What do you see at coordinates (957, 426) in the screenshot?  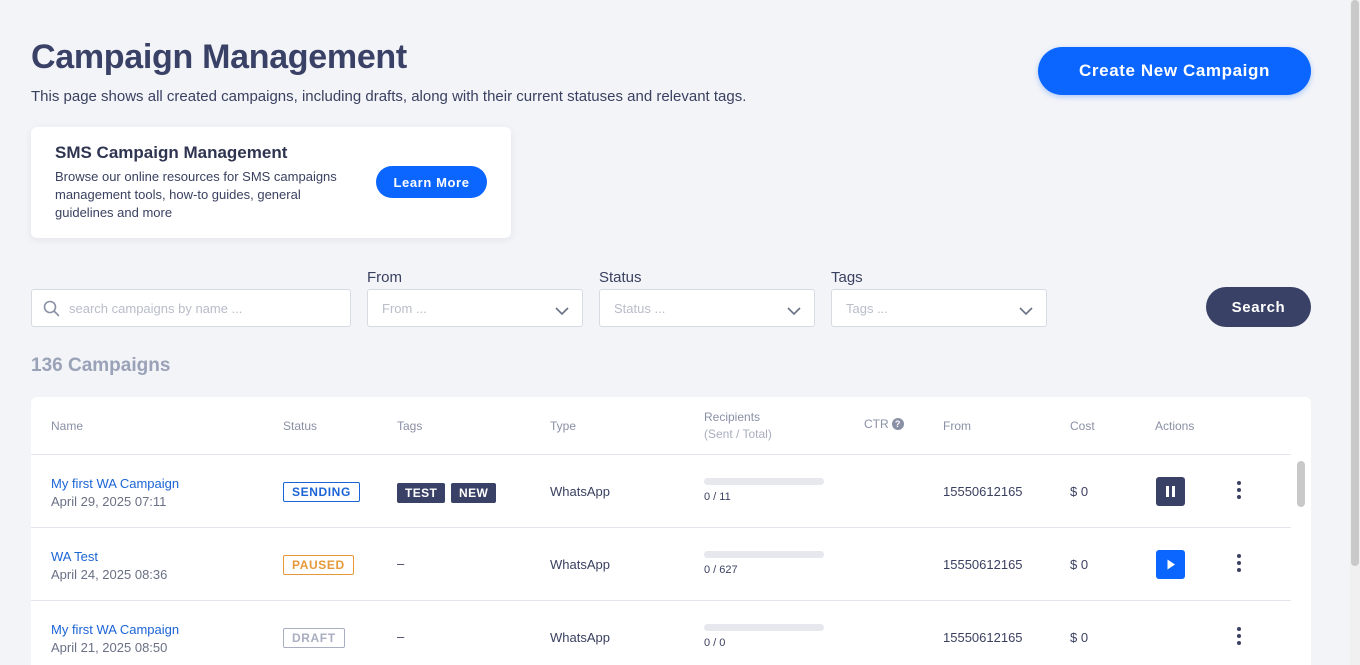 I see `col-from: From` at bounding box center [957, 426].